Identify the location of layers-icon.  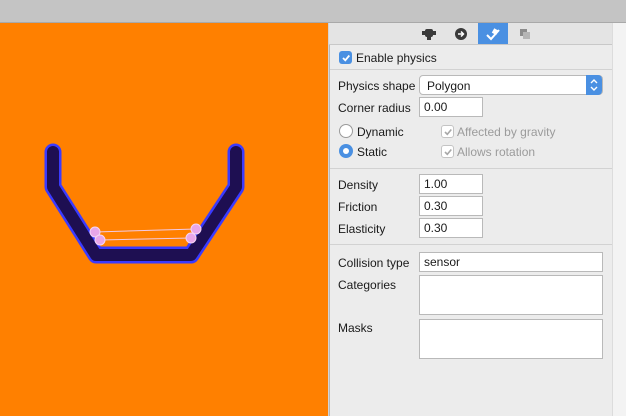
(525, 33).